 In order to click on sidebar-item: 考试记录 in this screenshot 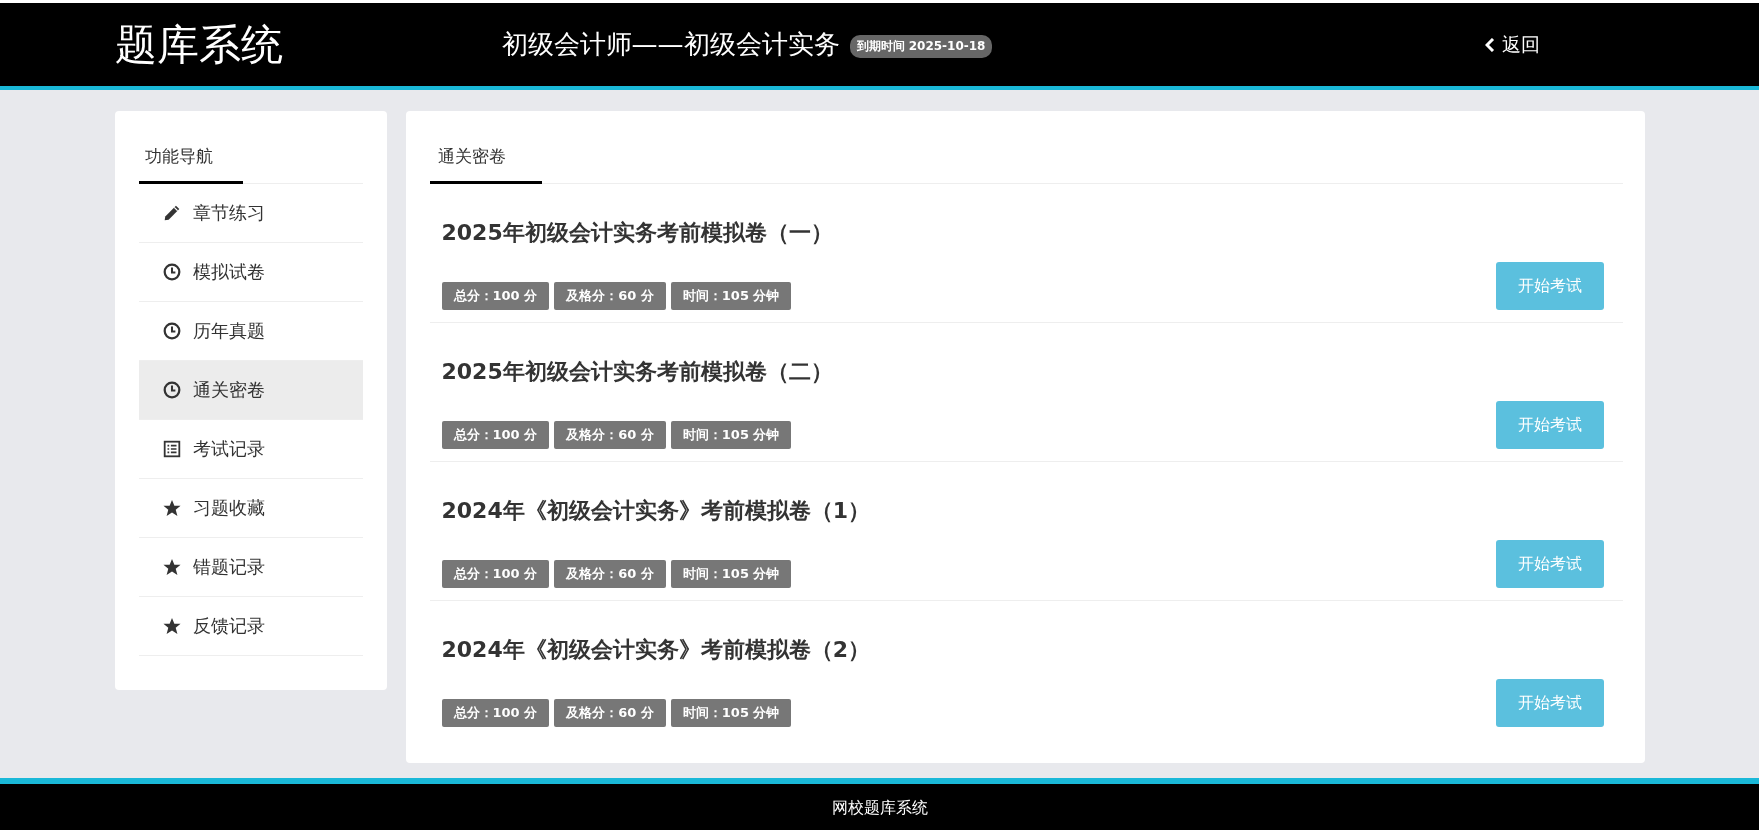, I will do `click(250, 449)`.